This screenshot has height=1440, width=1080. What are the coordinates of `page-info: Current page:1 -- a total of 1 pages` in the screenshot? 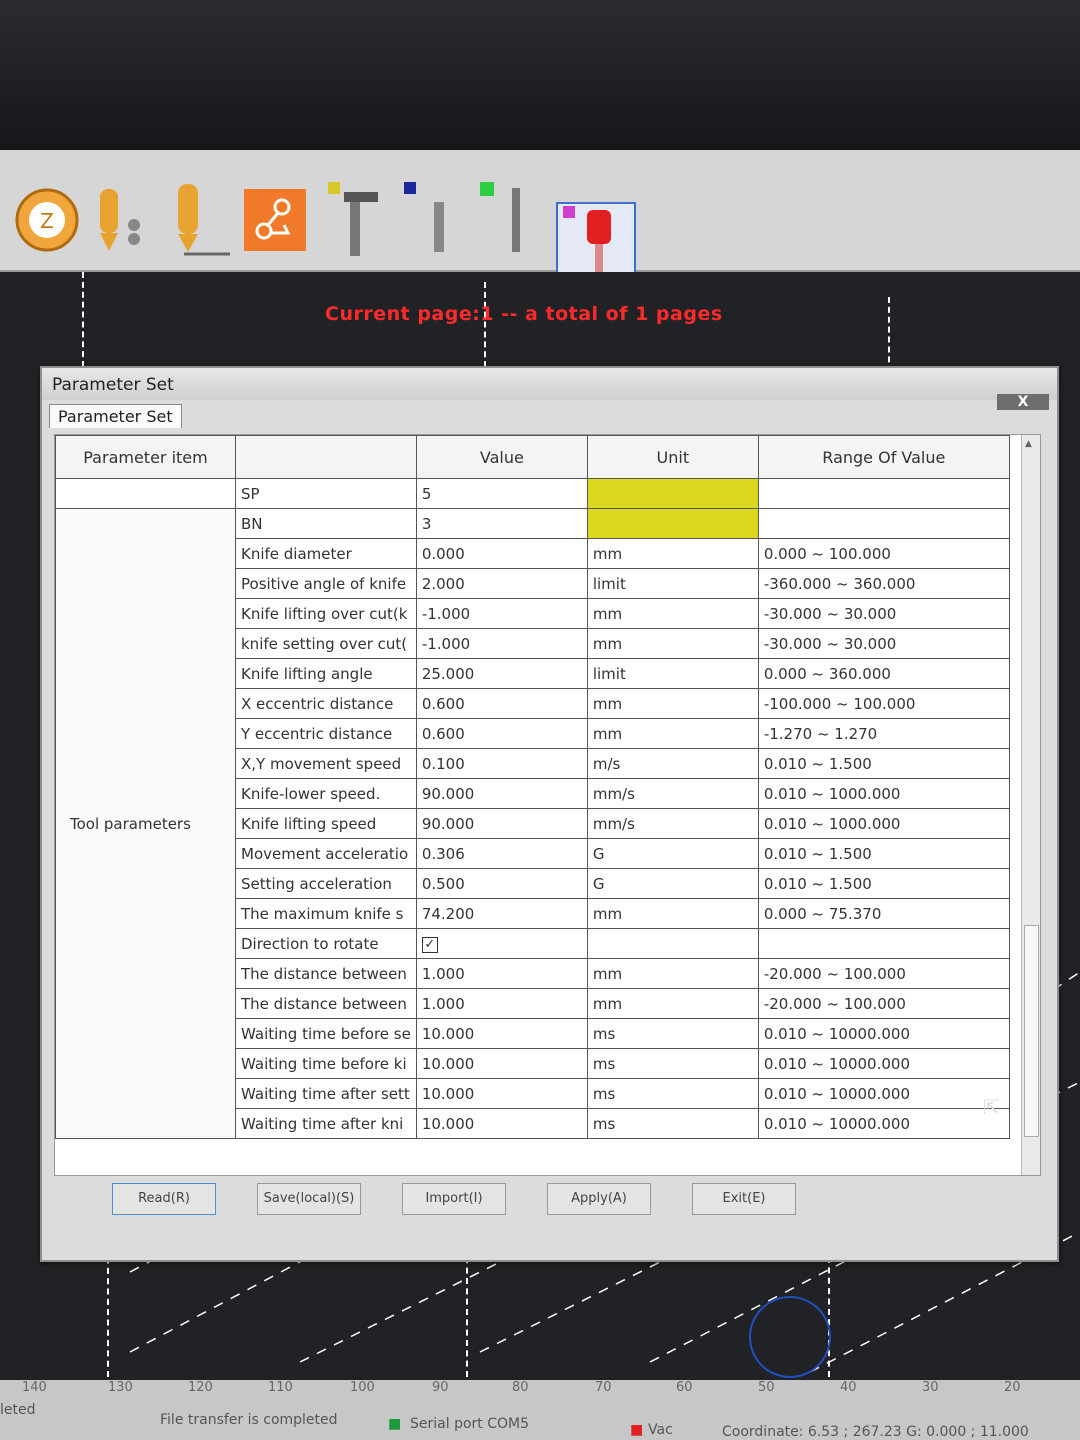 It's located at (524, 314).